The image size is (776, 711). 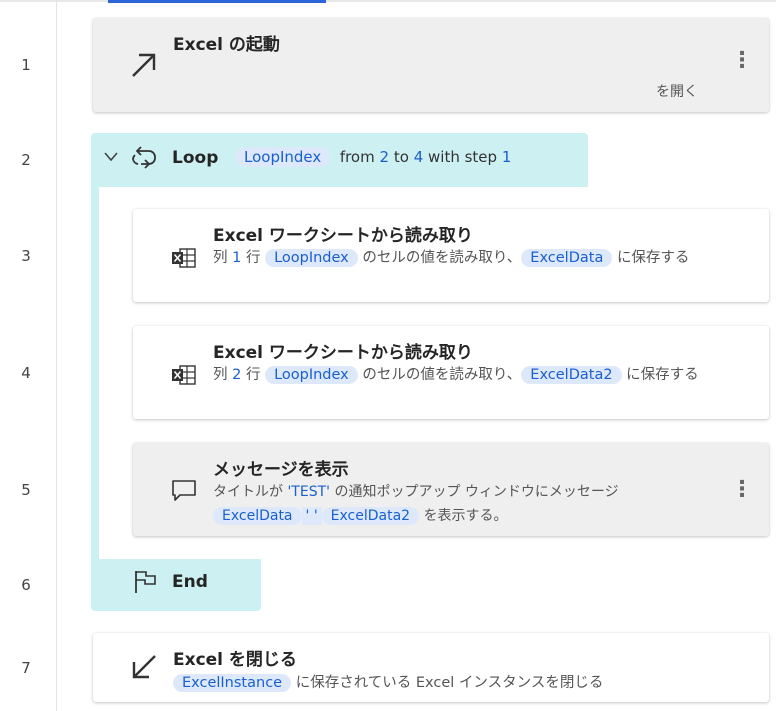 What do you see at coordinates (370, 516) in the screenshot?
I see `var-token-2: ExcelData2` at bounding box center [370, 516].